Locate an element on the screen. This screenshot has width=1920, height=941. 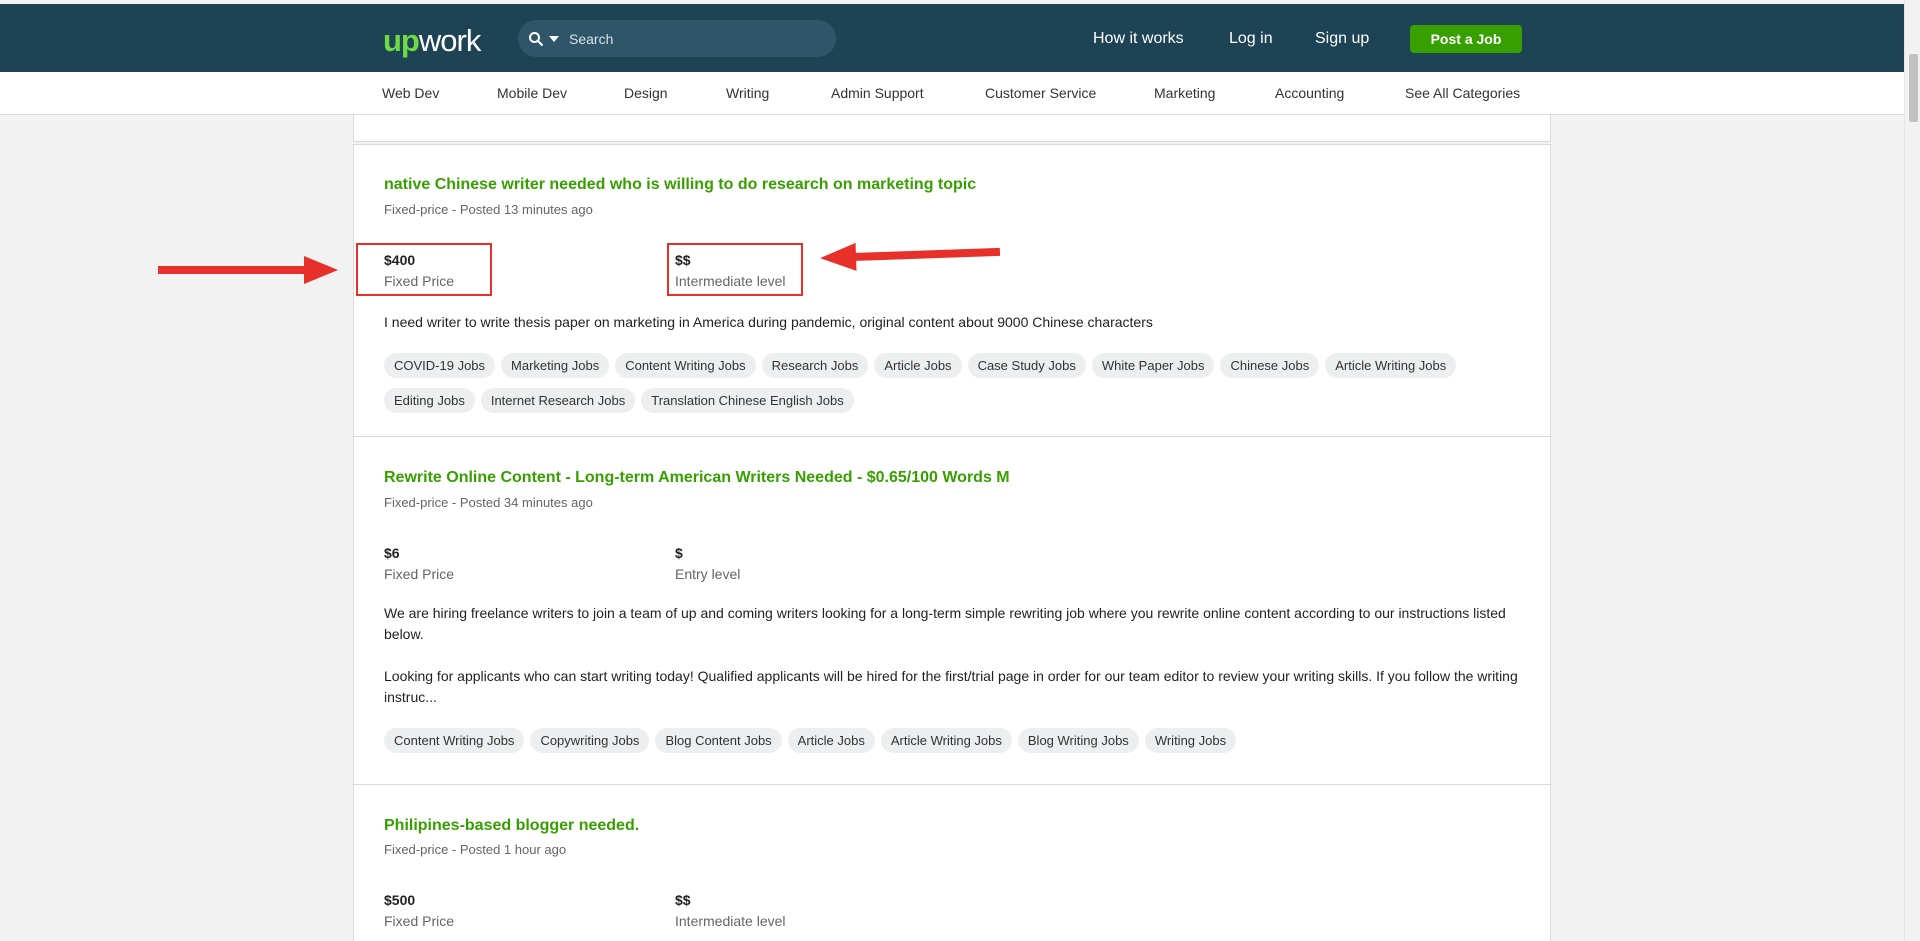
highlight-box-price is located at coordinates (424, 269).